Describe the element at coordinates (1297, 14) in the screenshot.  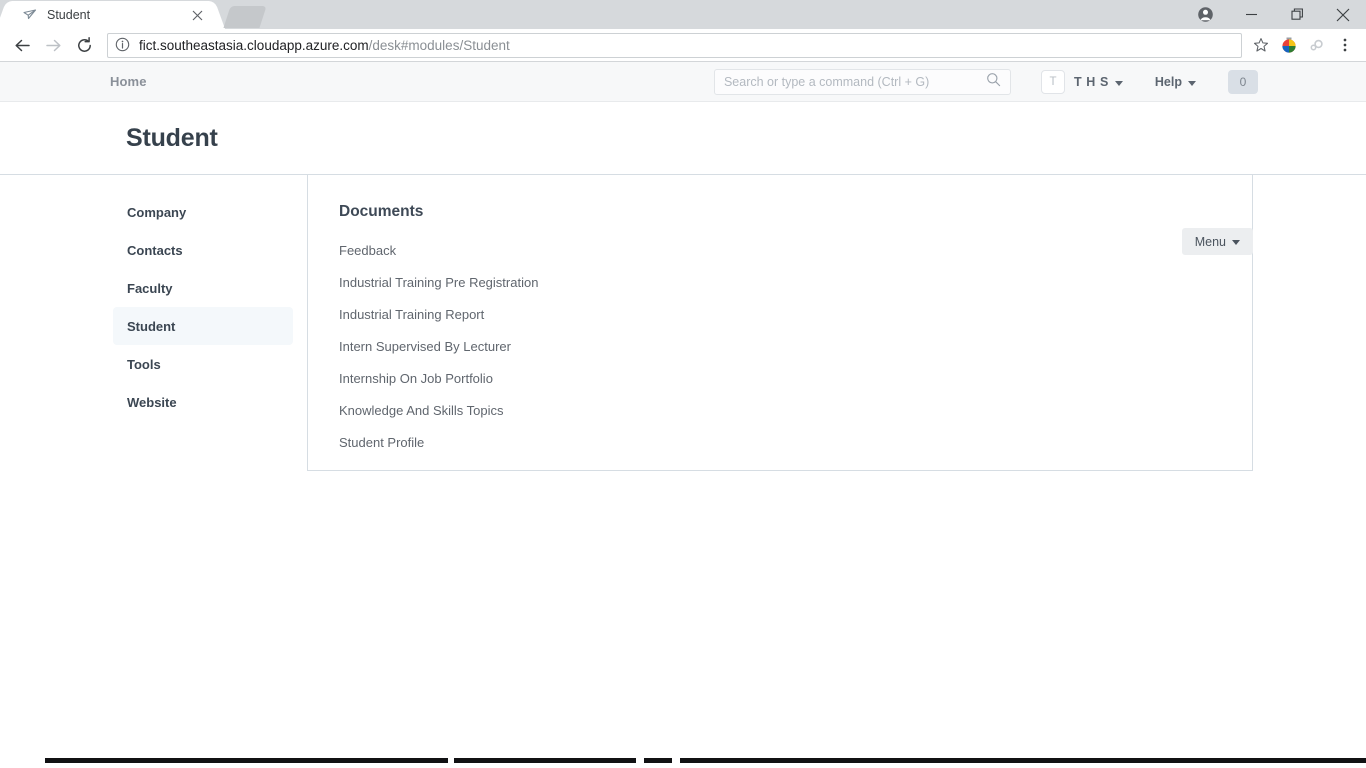
I see `maximize-restore-icon` at that location.